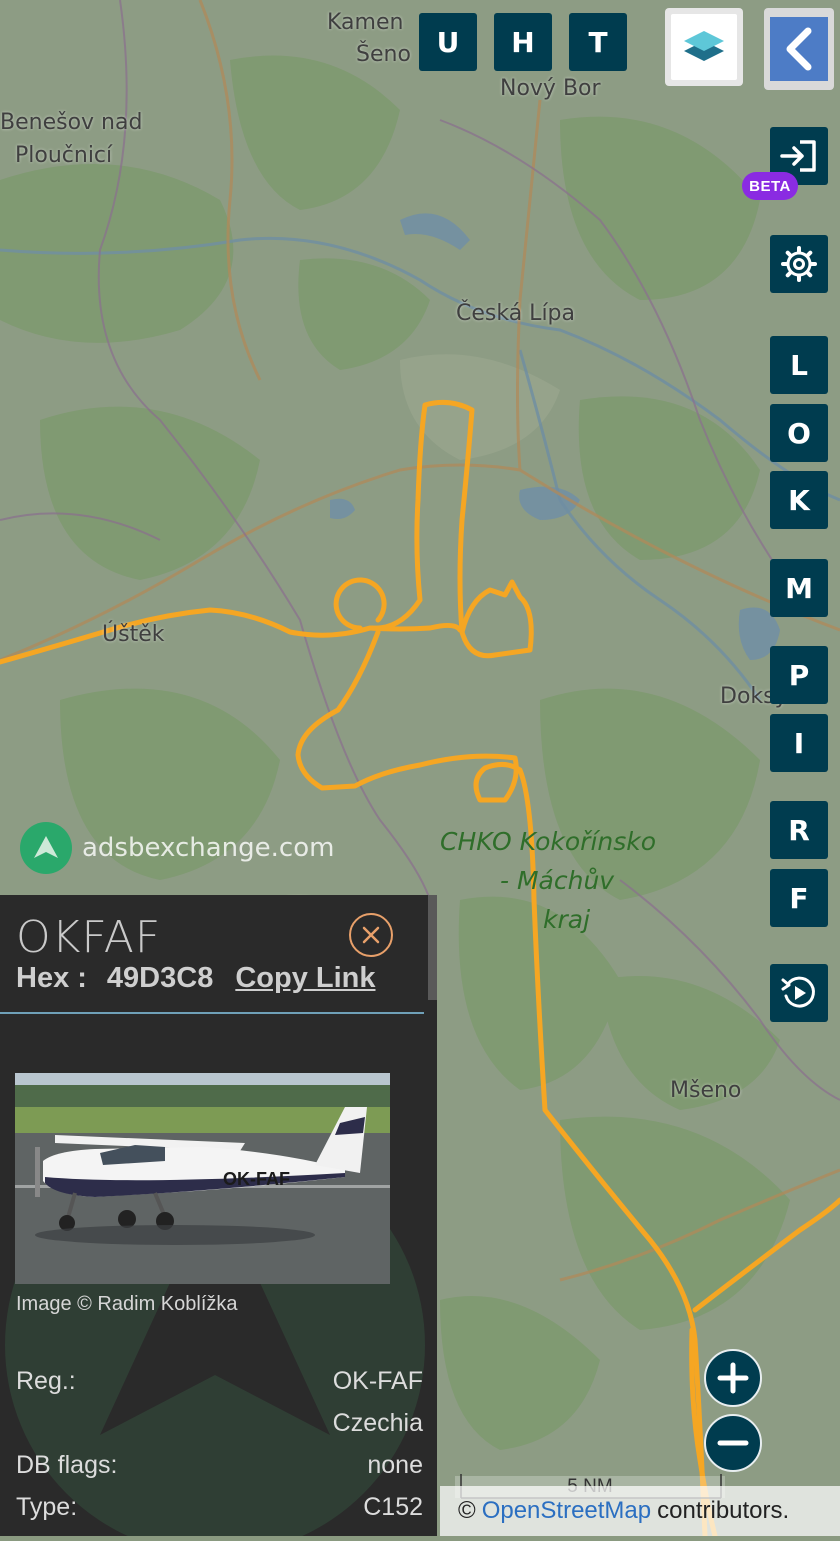  I want to click on toggle-o-button: O, so click(799, 433).